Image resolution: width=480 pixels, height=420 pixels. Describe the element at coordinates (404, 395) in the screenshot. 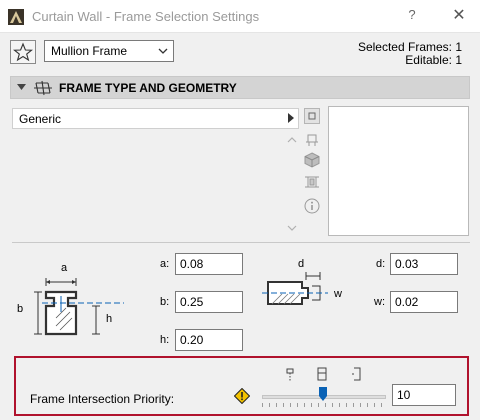

I see `priority-value: 10` at that location.